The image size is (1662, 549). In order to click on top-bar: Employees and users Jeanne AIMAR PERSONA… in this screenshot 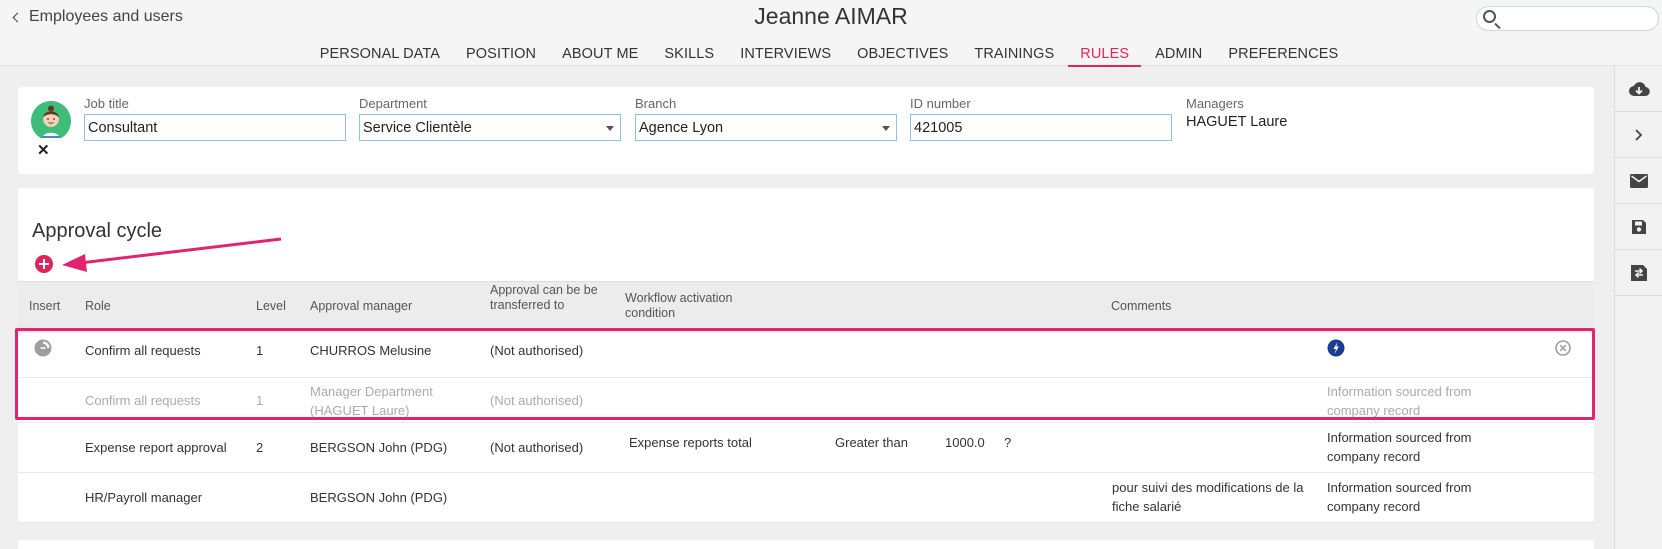, I will do `click(831, 33)`.